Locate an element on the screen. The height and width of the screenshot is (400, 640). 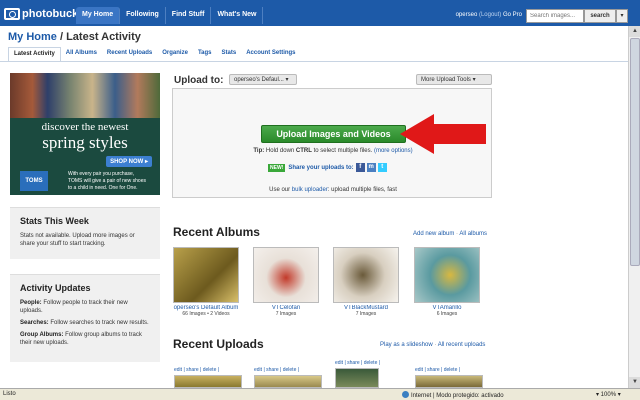
new-badge: NEW! is located at coordinates (277, 167).